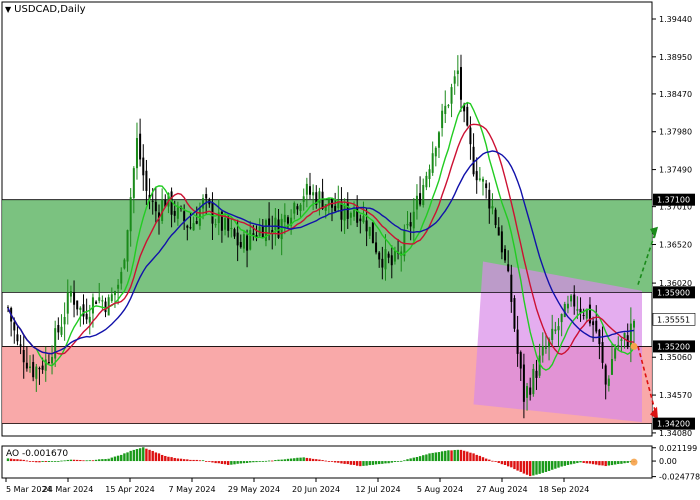 This screenshot has height=500, width=700. I want to click on x-tick-label: 29 May 2024, so click(254, 489).